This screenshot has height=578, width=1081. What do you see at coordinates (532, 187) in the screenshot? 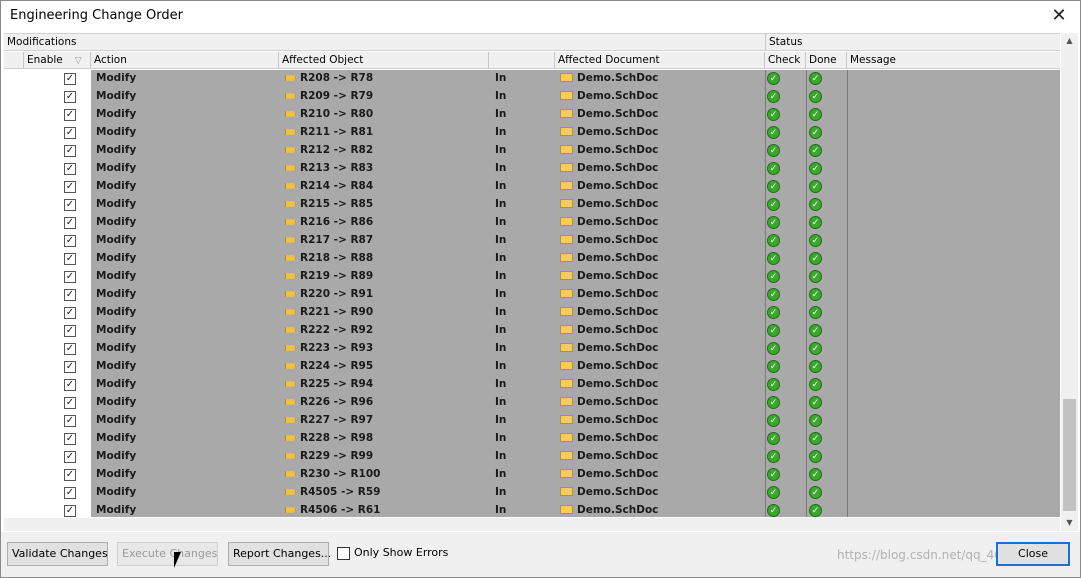
I see `table-row: ✓ Modify R214 -> R84 In Demo.SchDoc ✓ ✓` at bounding box center [532, 187].